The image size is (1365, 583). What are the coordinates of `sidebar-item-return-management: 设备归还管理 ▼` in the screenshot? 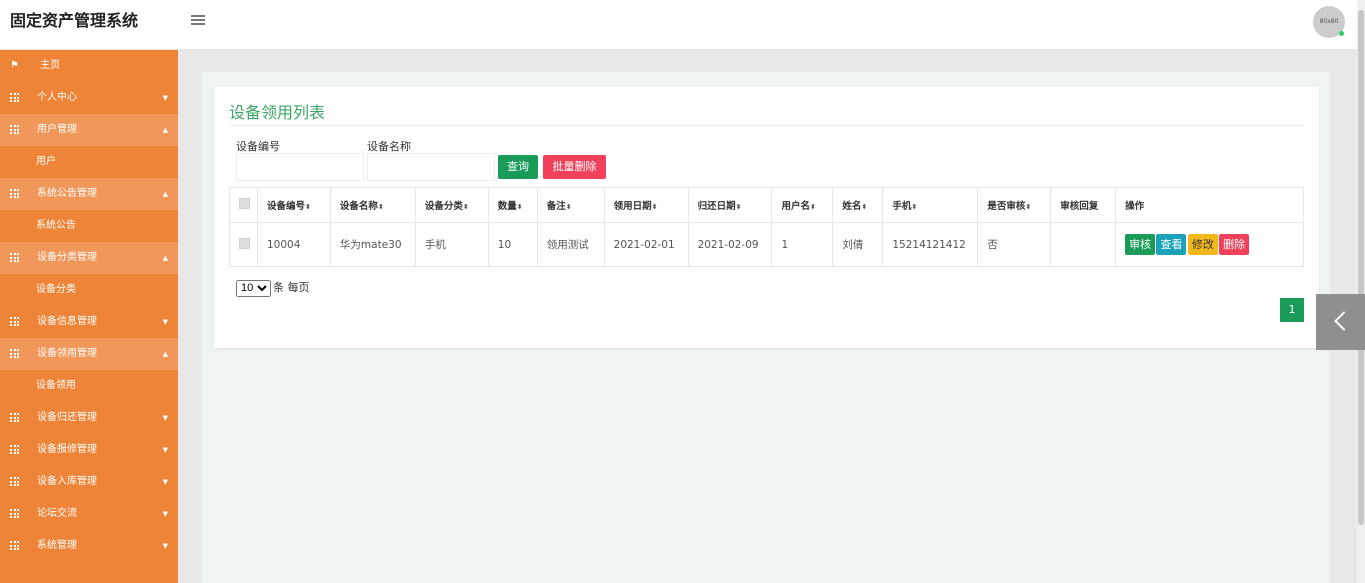 It's located at (89, 418).